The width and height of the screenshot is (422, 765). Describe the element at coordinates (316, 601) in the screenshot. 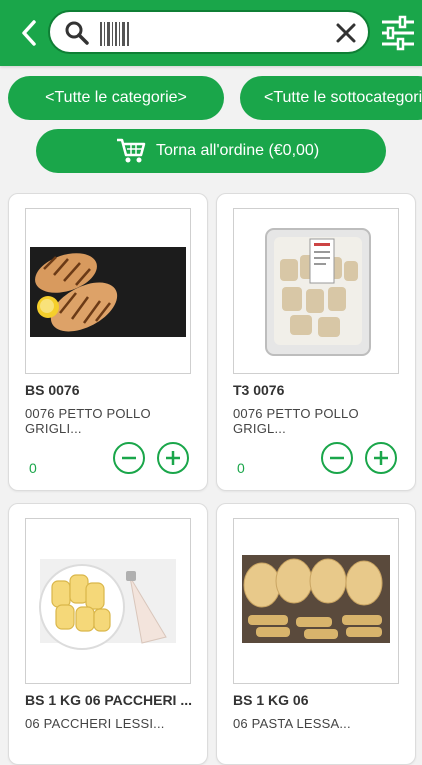

I see `product-image-assorted-pasta` at that location.